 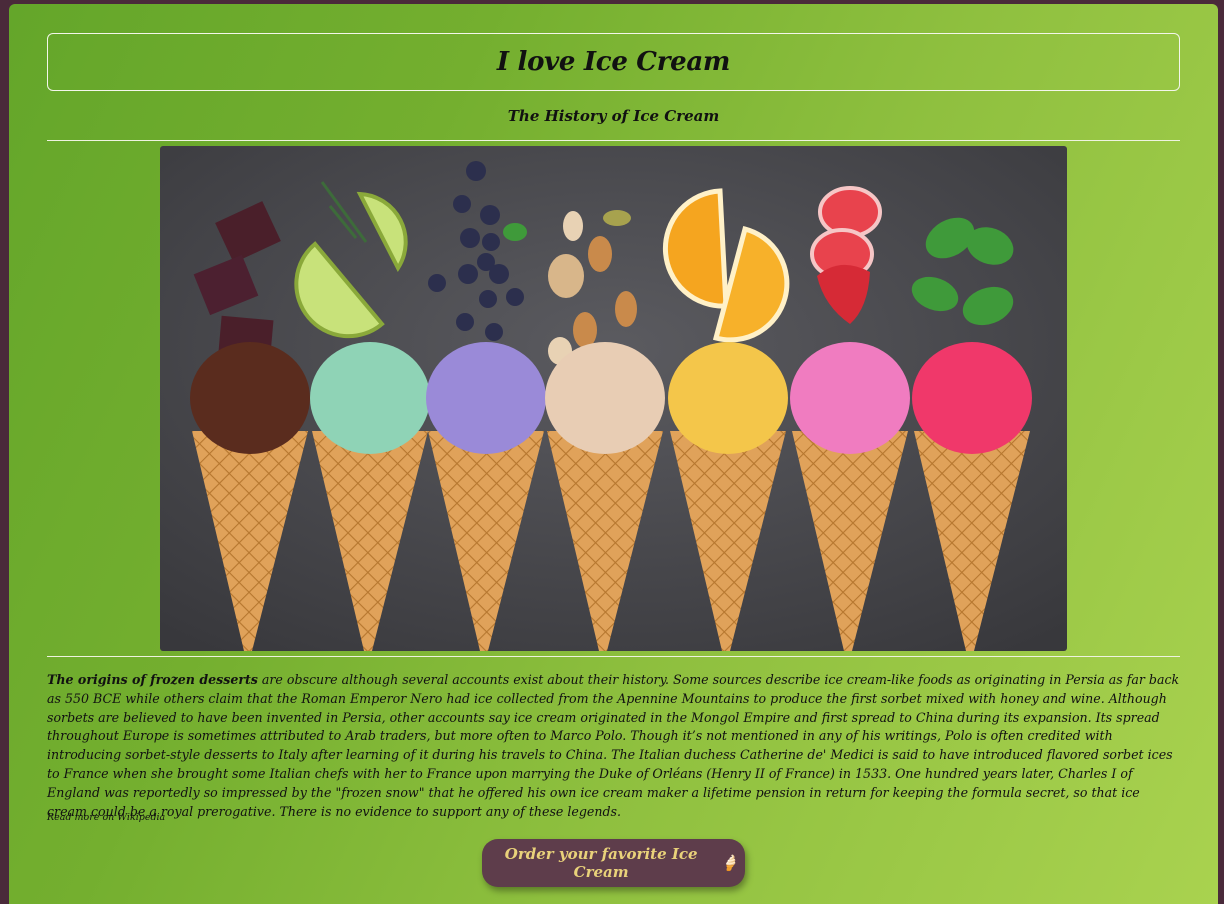 I want to click on ice-cream-icon: 🍦, so click(x=729, y=863).